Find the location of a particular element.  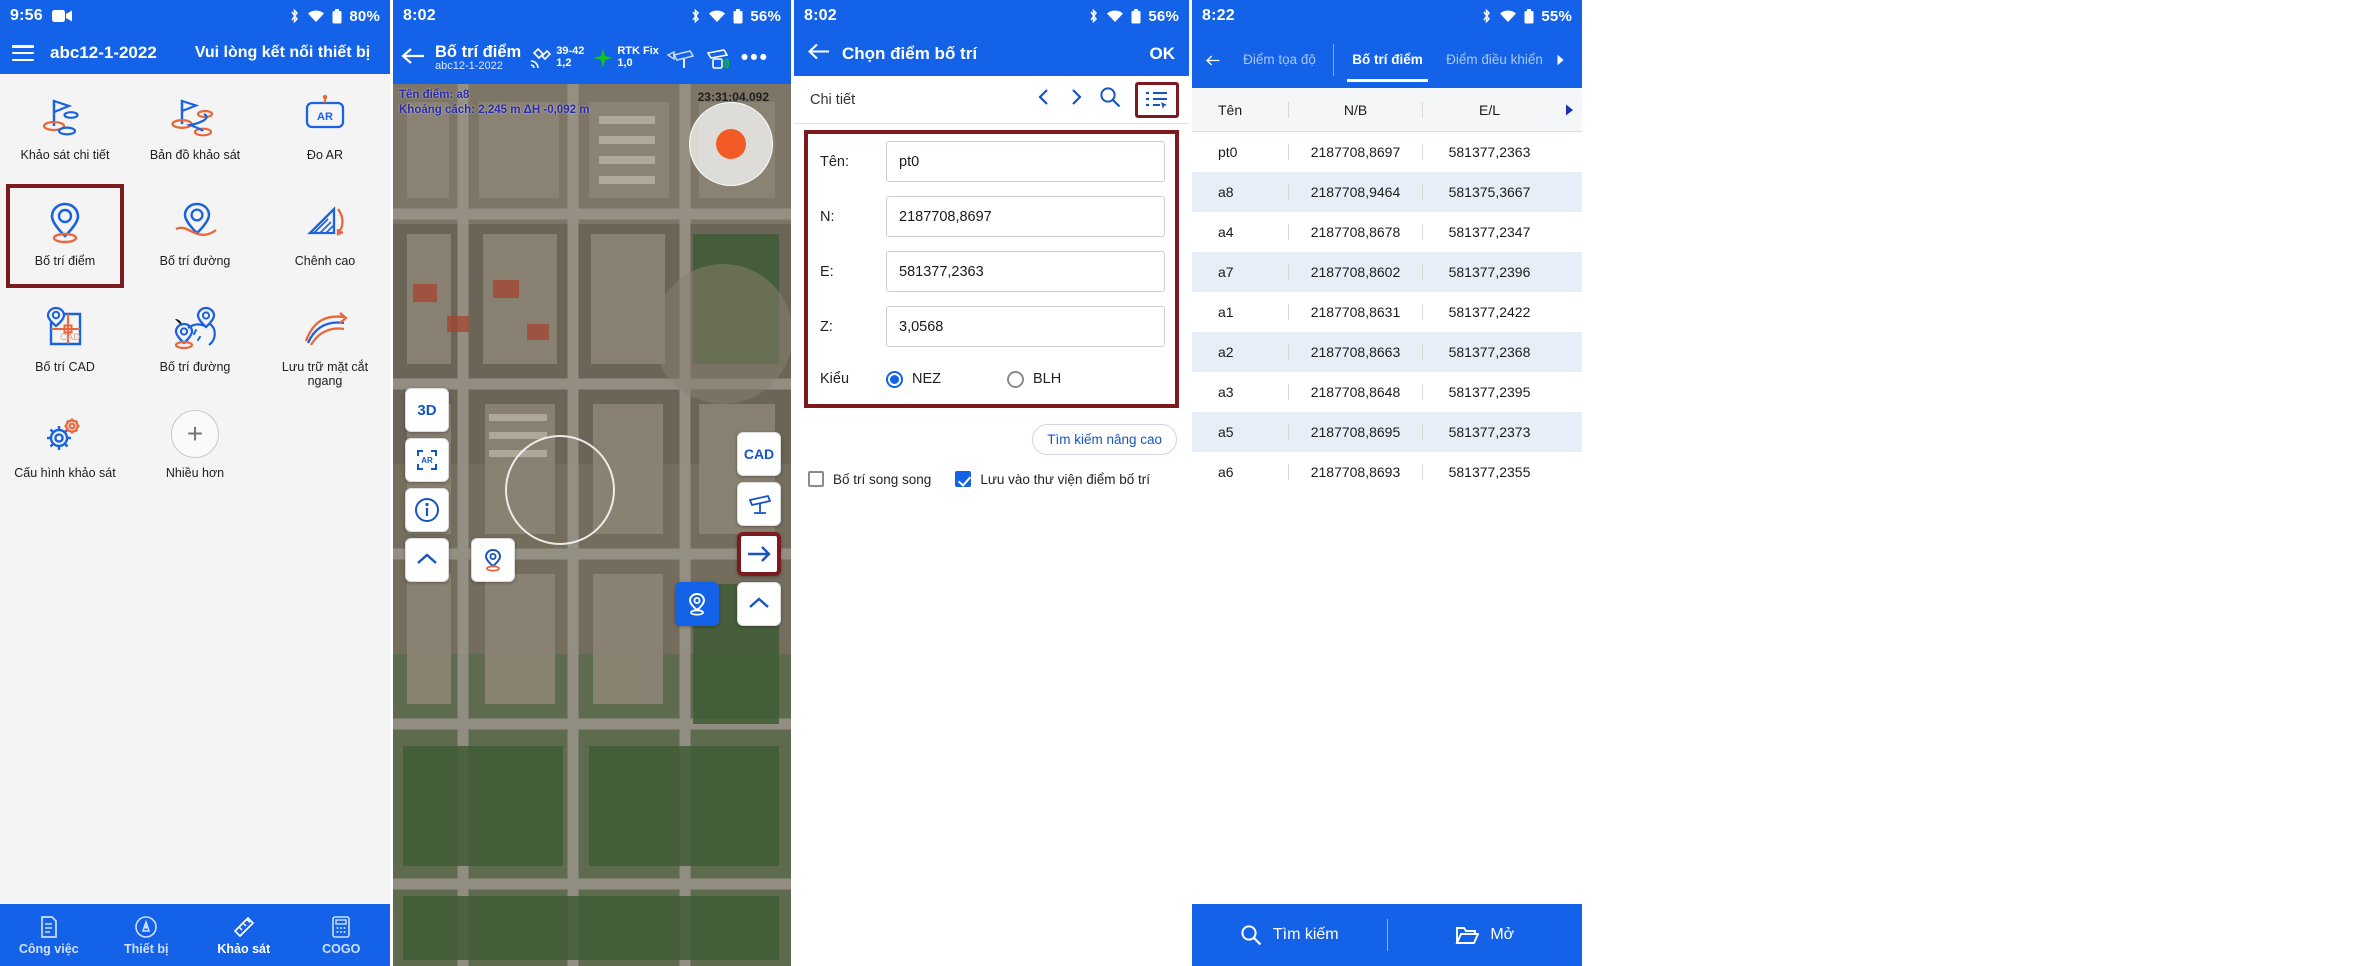

3d-view-button: 3D is located at coordinates (427, 410).